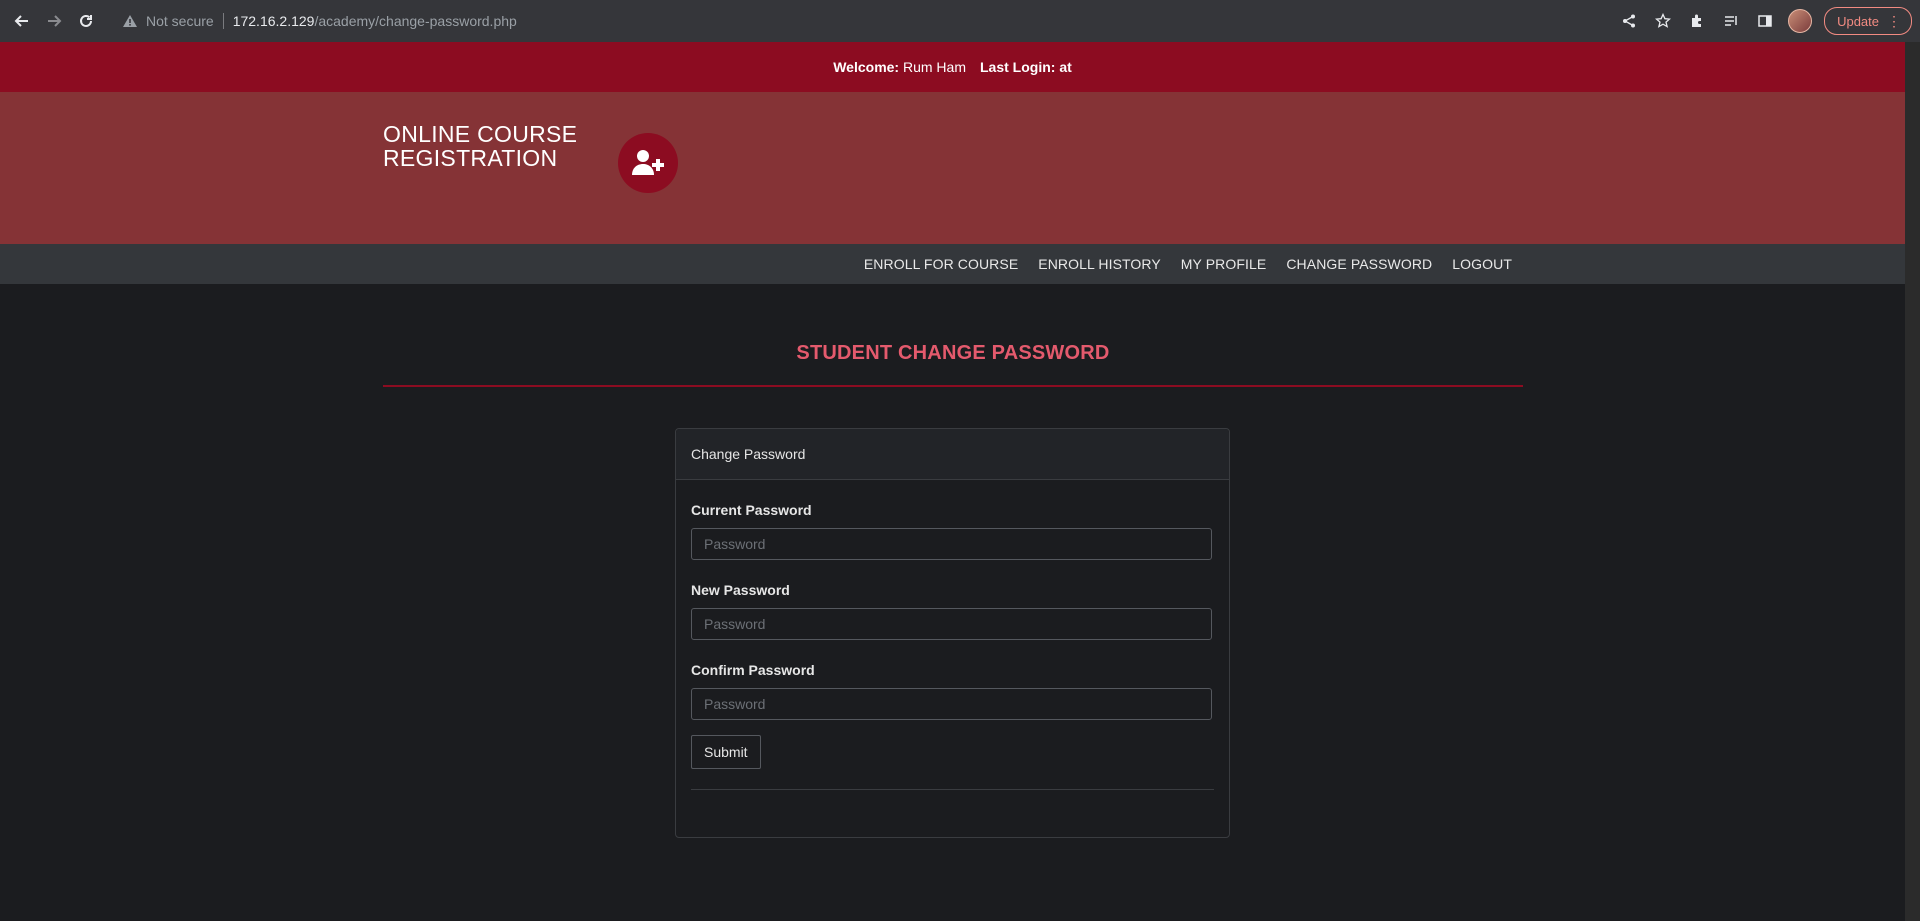 The image size is (1920, 921). What do you see at coordinates (22, 21) in the screenshot?
I see `back-arrow-icon` at bounding box center [22, 21].